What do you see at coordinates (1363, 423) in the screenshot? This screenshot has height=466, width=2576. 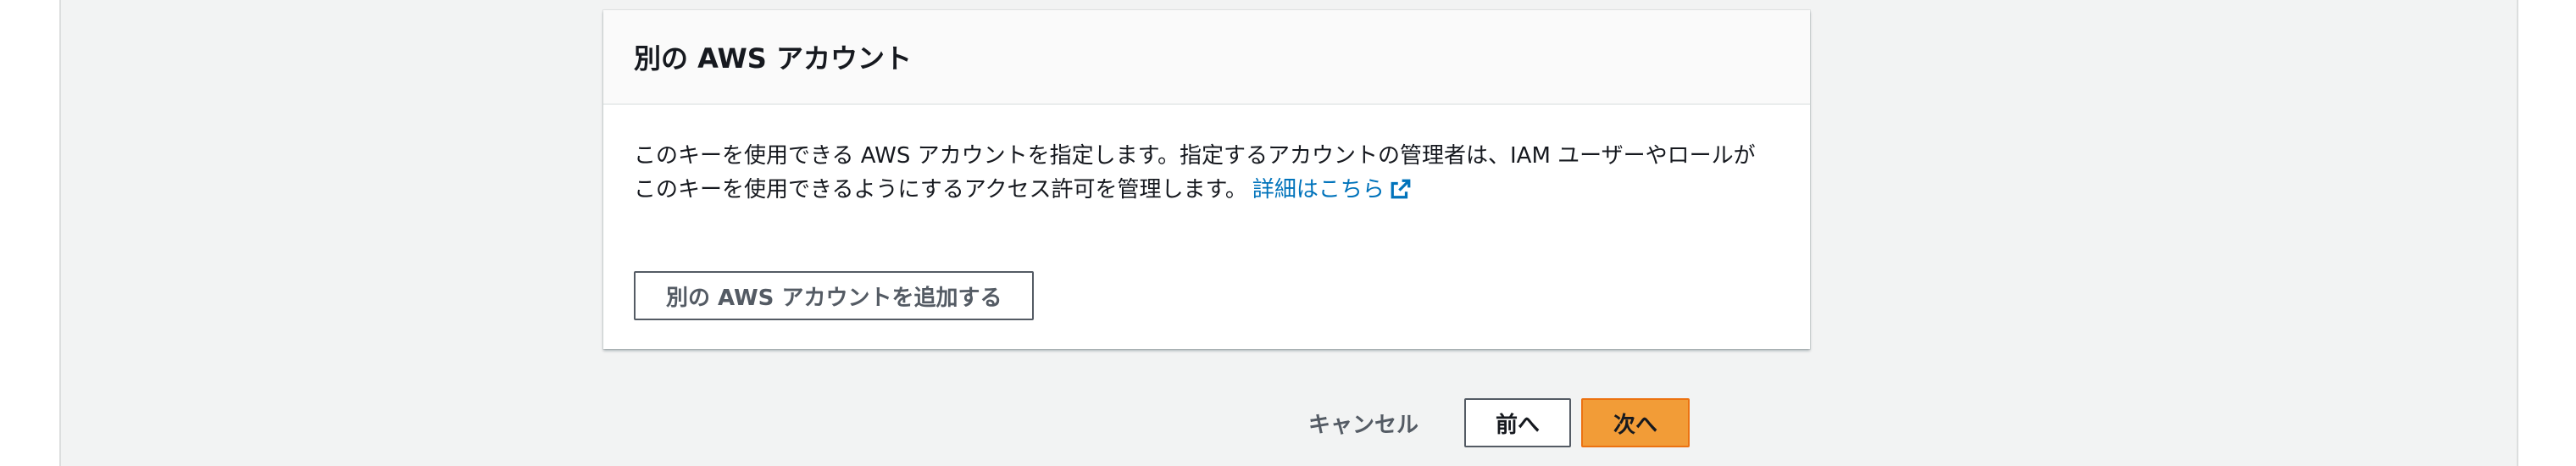 I see `cancel-button: キャンセル` at bounding box center [1363, 423].